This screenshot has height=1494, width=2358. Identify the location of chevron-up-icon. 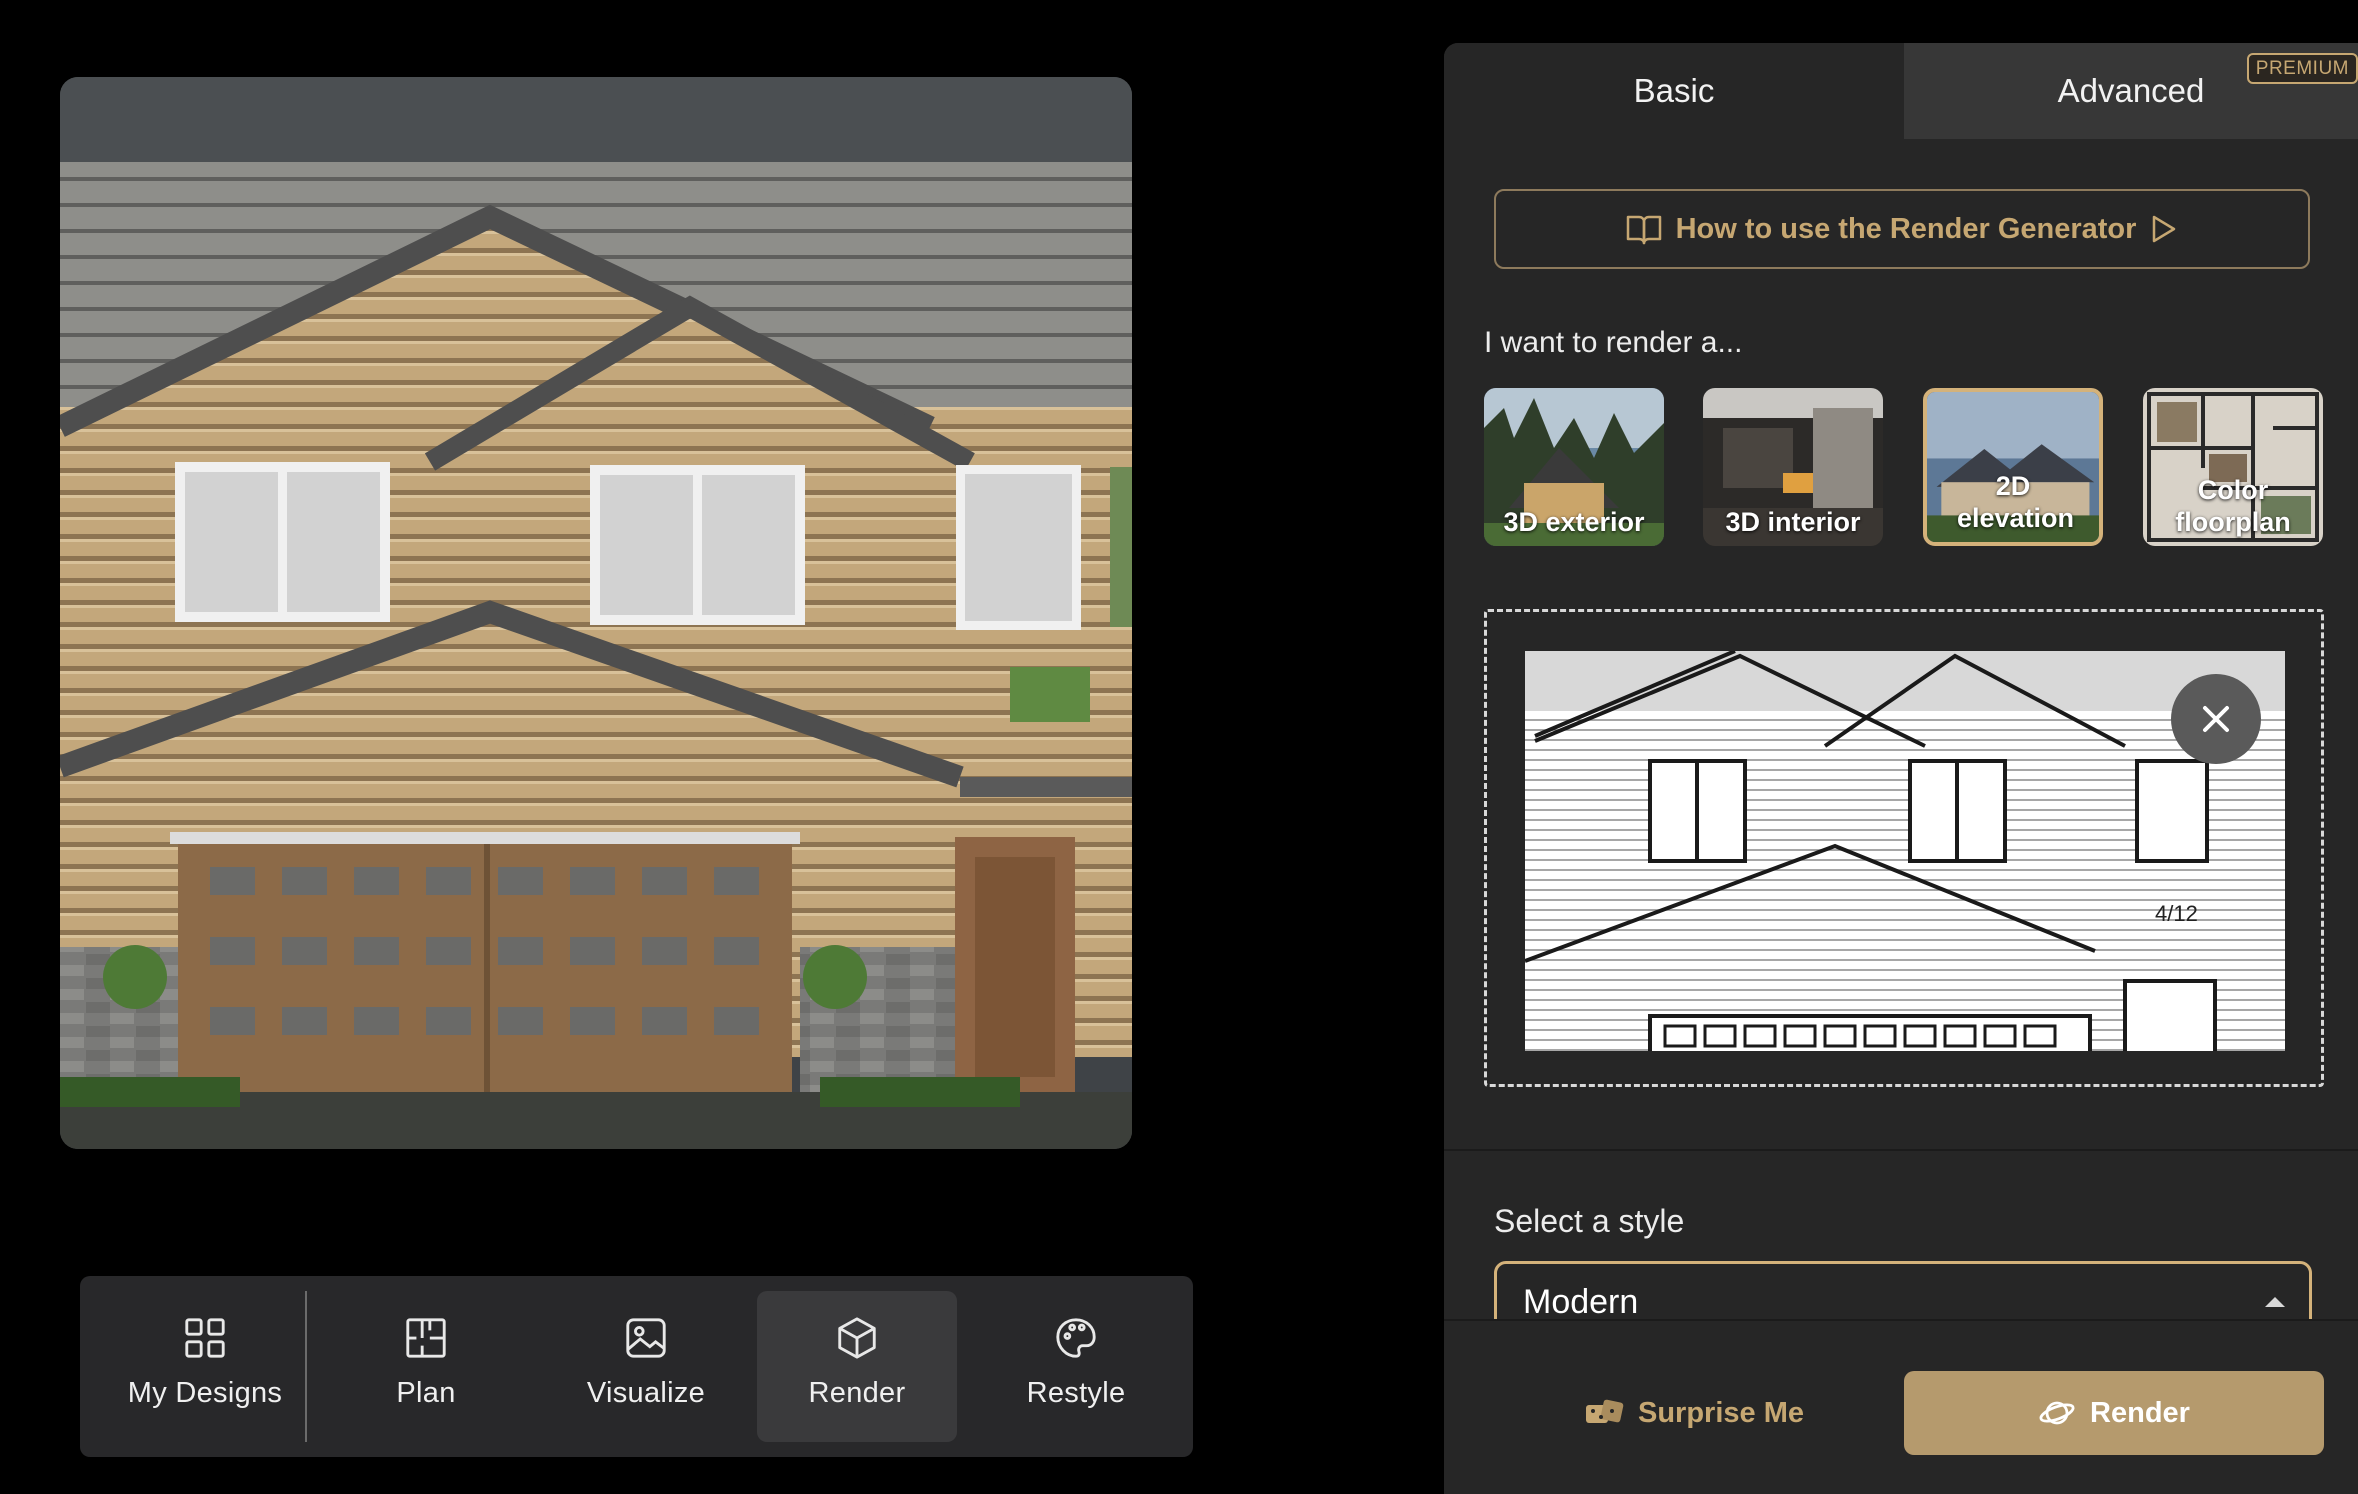
(2275, 1302).